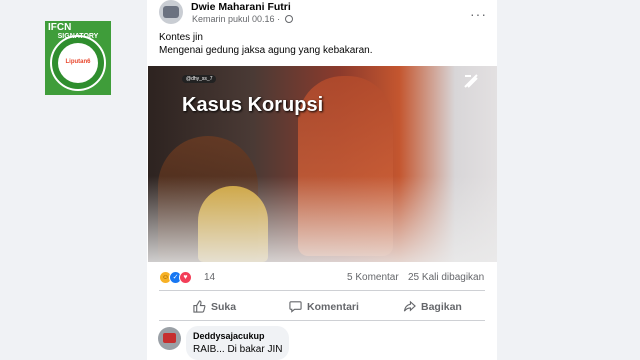  I want to click on comment-button: Komentari, so click(324, 307).